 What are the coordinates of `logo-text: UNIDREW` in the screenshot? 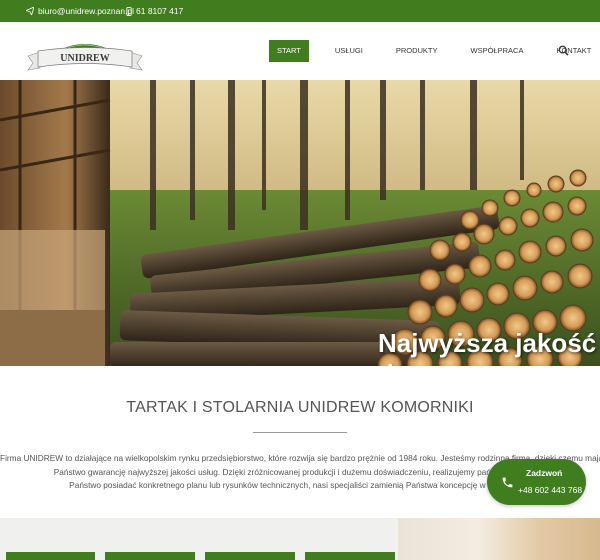 It's located at (84, 58).